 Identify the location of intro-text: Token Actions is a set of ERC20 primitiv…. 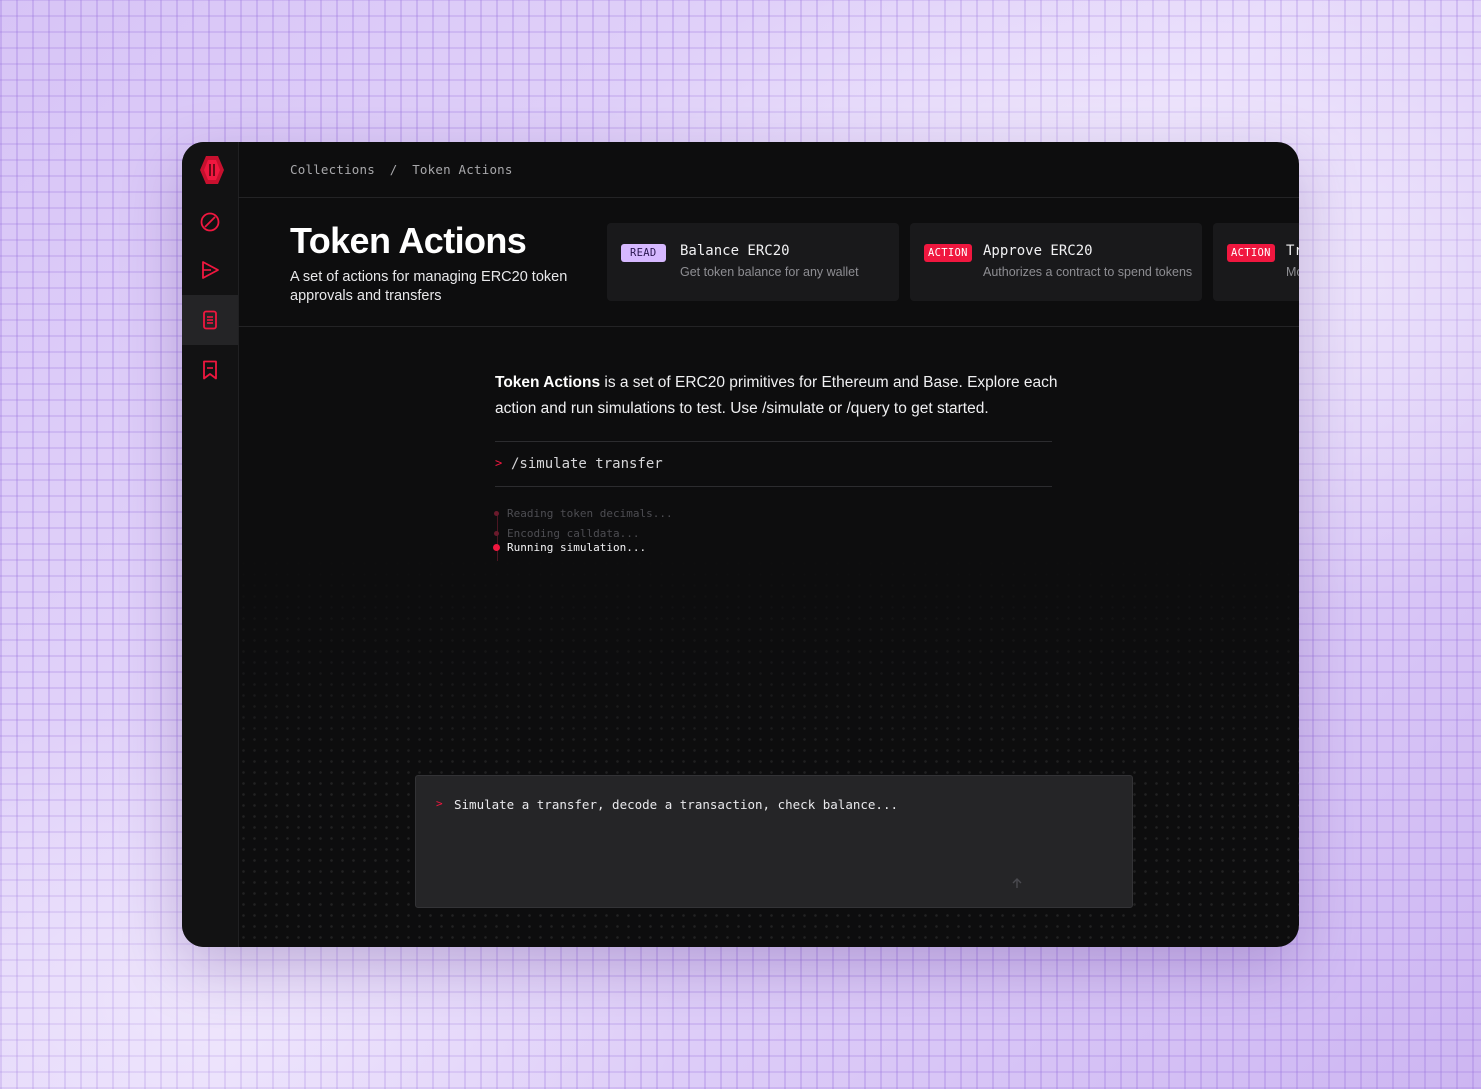
(780, 396).